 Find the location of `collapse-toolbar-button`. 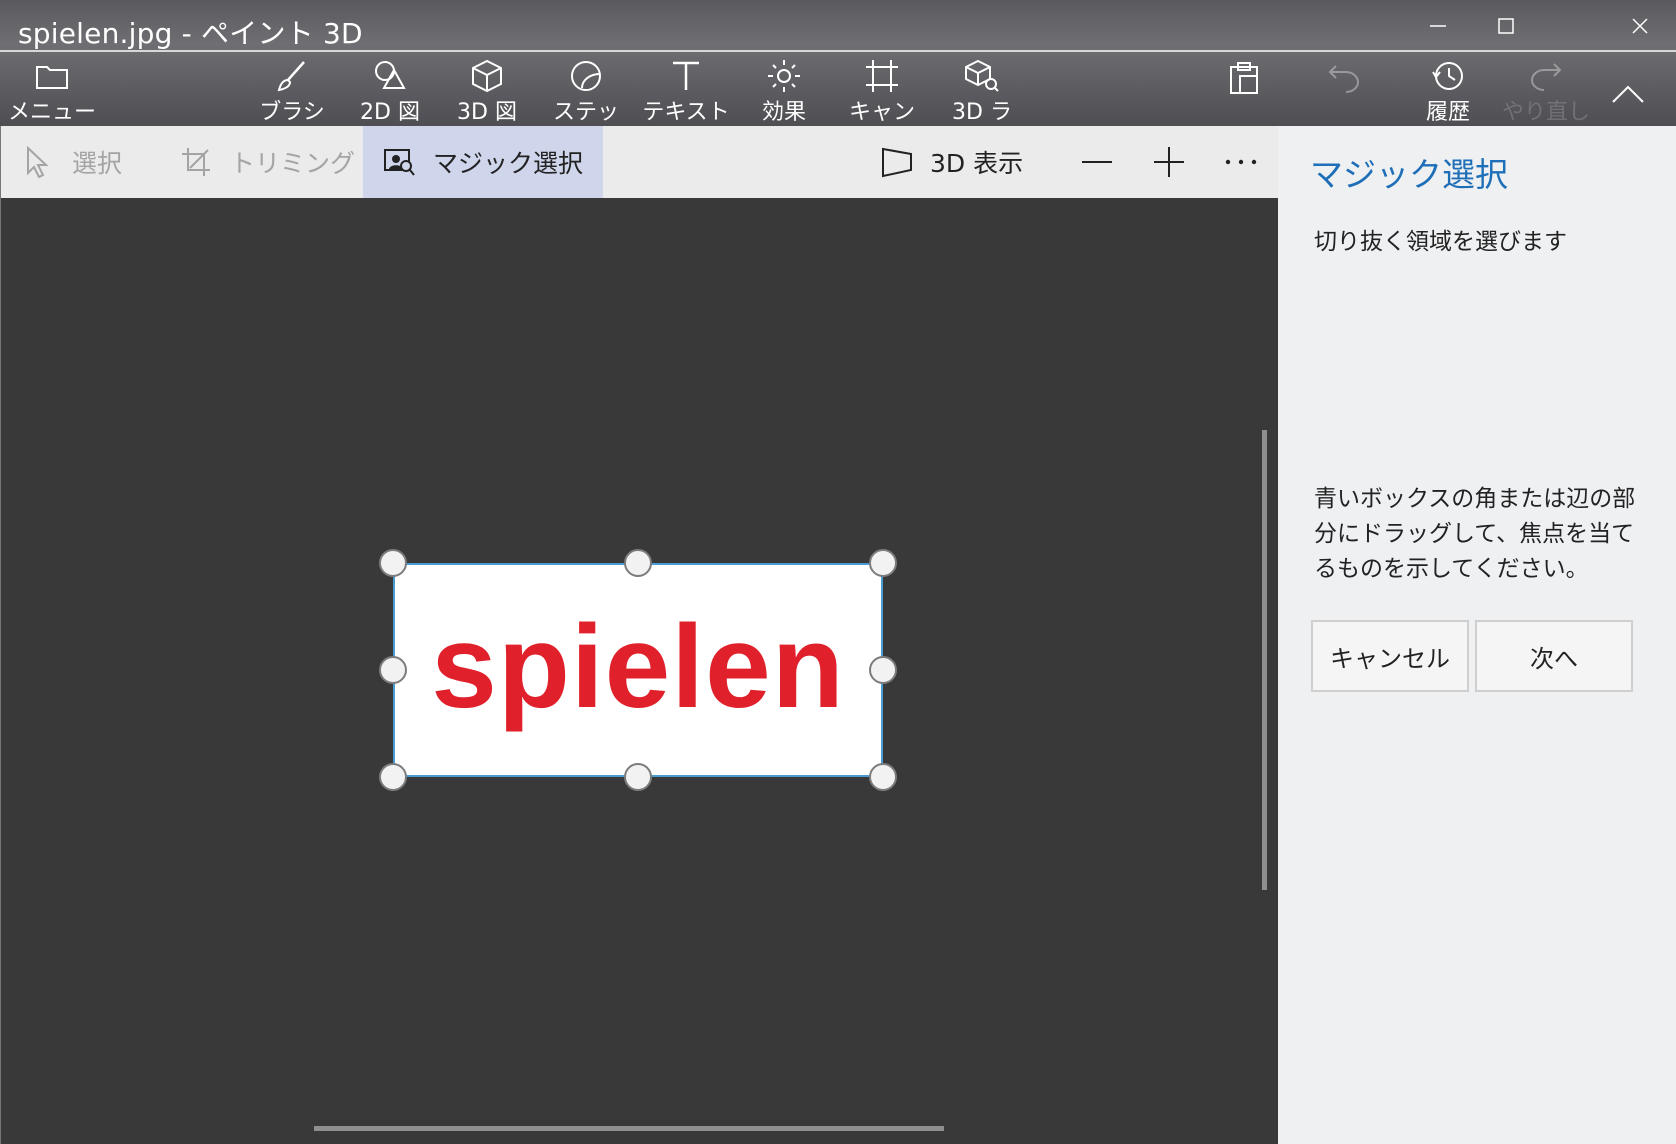

collapse-toolbar-button is located at coordinates (1628, 90).